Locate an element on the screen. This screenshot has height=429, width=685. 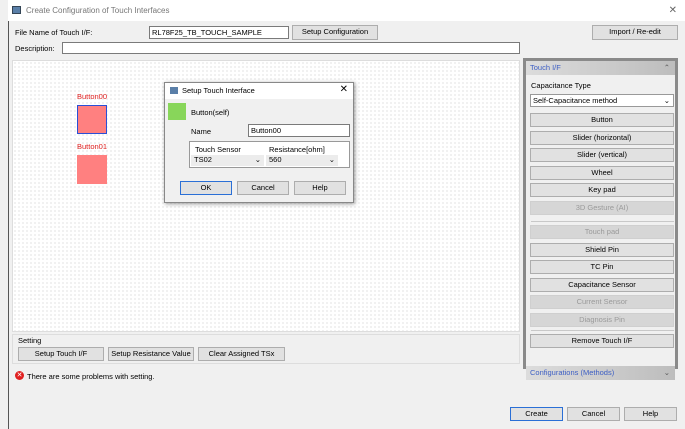
import-reedit-button: Import / Re-edit is located at coordinates (635, 32).